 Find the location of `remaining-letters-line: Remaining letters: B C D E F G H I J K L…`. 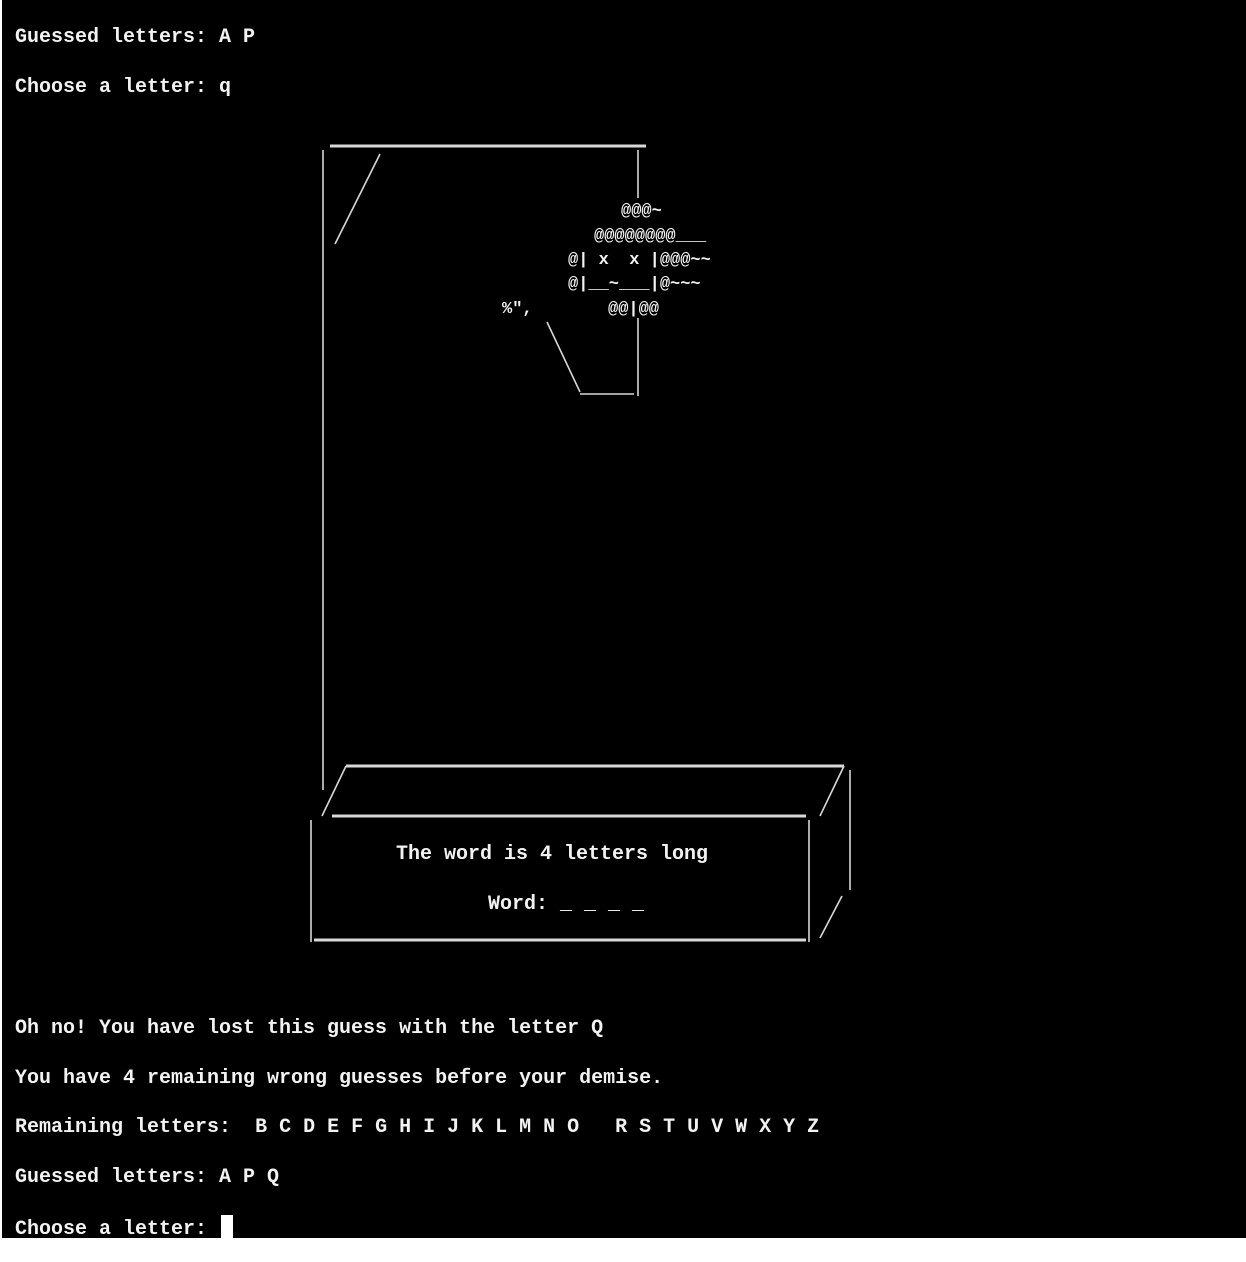

remaining-letters-line: Remaining letters: B C D E F G H I J K L… is located at coordinates (417, 1128).